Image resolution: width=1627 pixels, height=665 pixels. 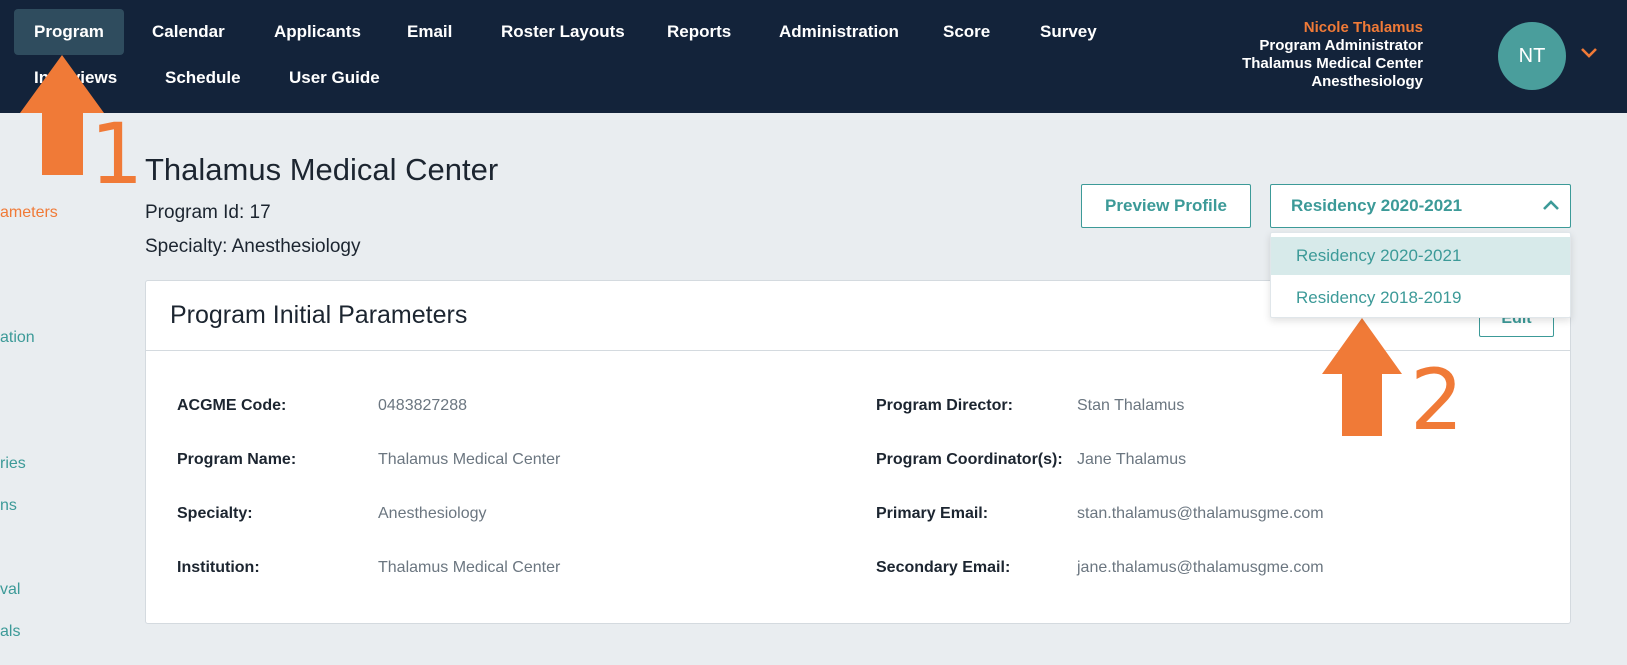 I want to click on season-option: Residency 2020-2021, so click(x=1420, y=256).